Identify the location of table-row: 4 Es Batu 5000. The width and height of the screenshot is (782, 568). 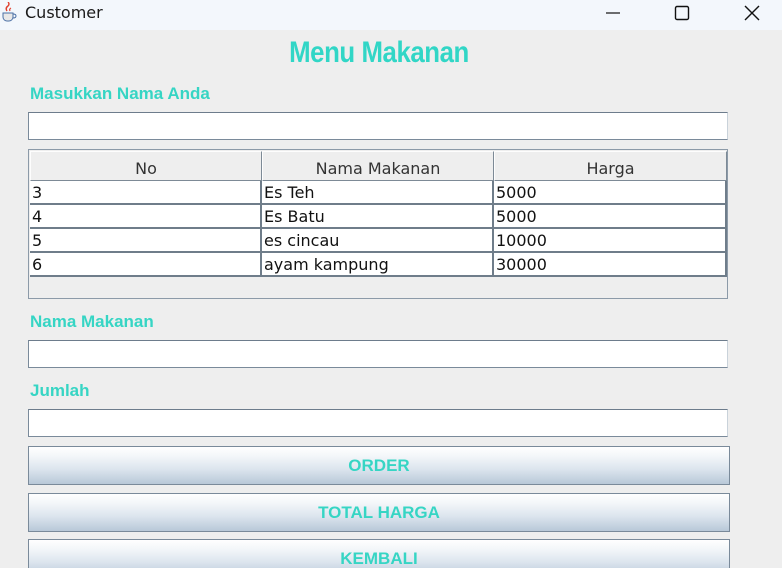
(378, 217).